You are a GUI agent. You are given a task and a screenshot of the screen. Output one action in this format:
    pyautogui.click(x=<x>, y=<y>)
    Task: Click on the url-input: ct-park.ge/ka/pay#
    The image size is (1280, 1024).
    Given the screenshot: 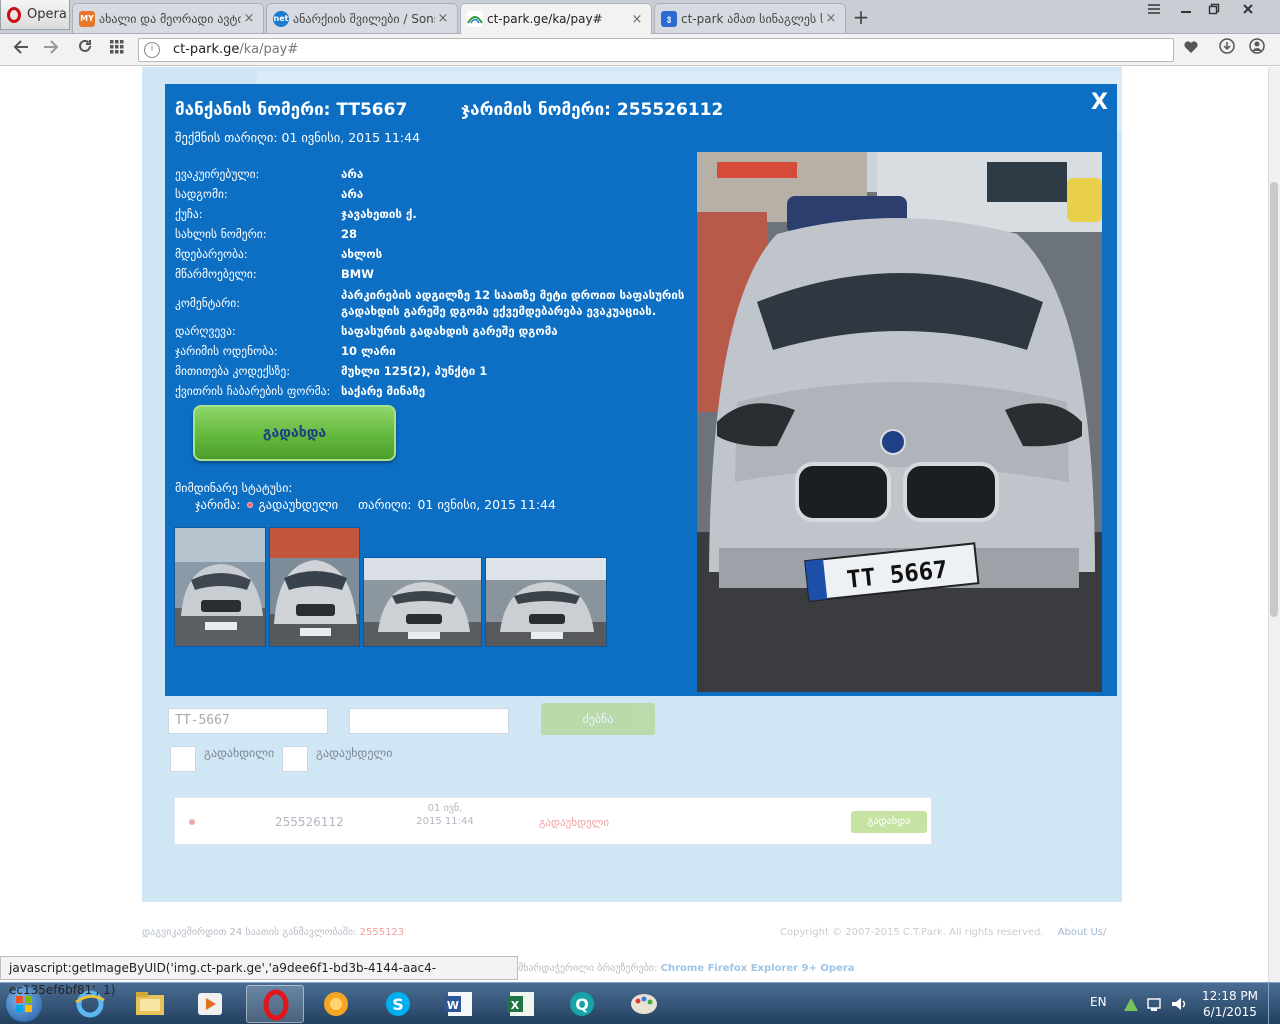 What is the action you would take?
    pyautogui.click(x=656, y=50)
    